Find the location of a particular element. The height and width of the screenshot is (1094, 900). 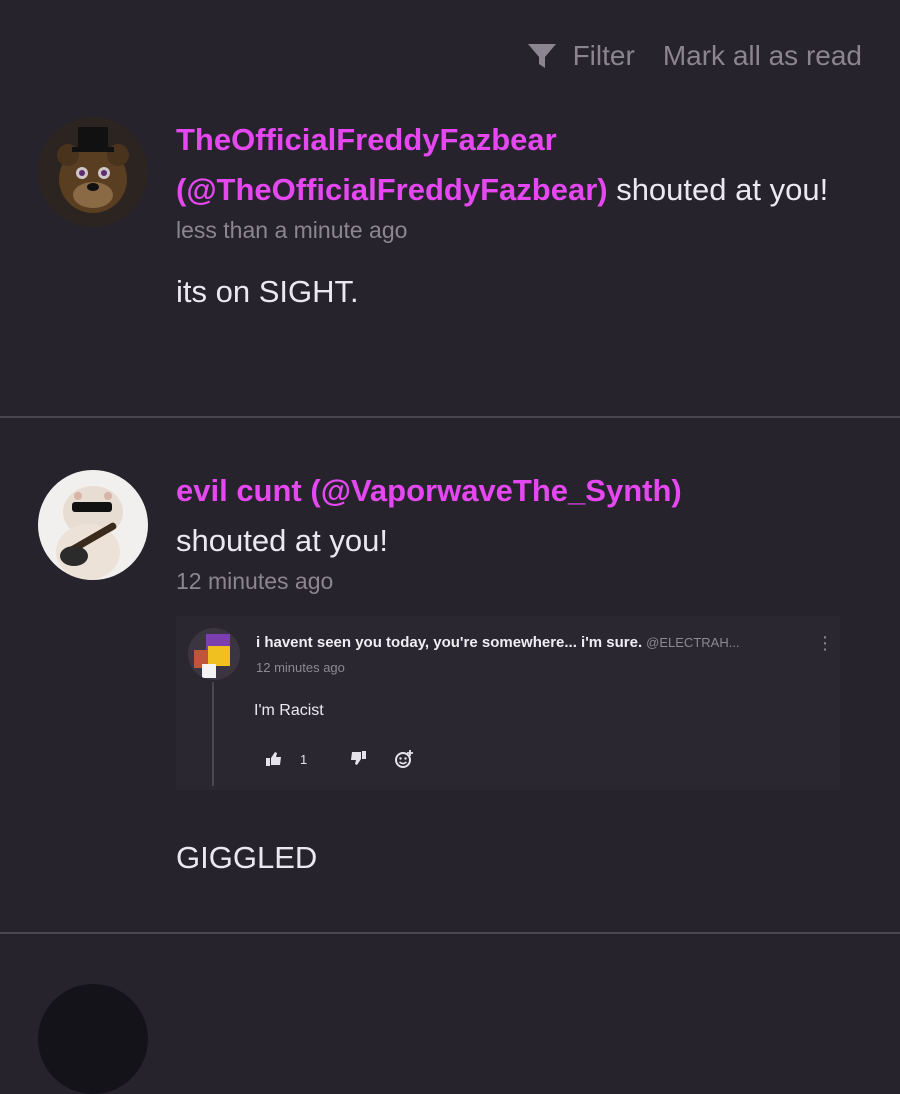

kebab-menu-icon: ⋮ is located at coordinates (825, 643).